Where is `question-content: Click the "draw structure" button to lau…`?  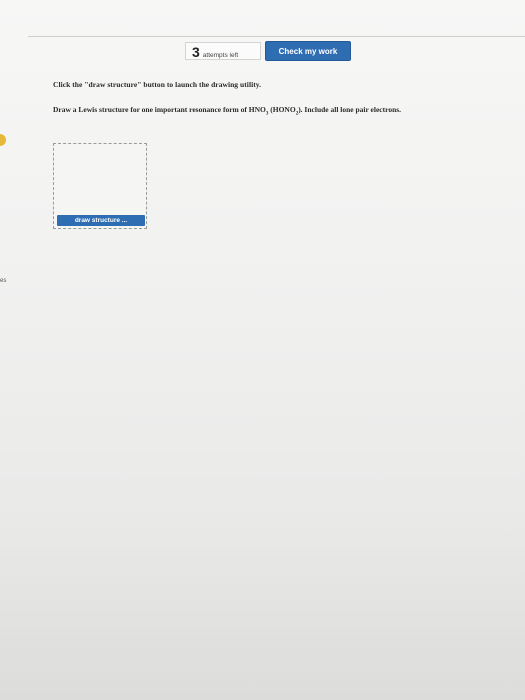
question-content: Click the "draw structure" button to lau… is located at coordinates (273, 100).